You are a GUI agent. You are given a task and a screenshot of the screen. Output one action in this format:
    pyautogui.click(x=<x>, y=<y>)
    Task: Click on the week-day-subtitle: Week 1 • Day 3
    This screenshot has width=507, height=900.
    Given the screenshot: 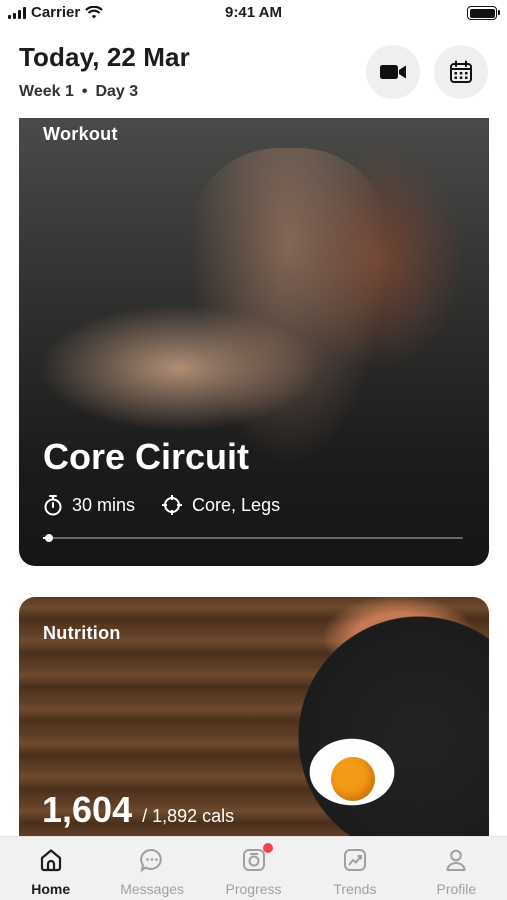 What is the action you would take?
    pyautogui.click(x=78, y=92)
    